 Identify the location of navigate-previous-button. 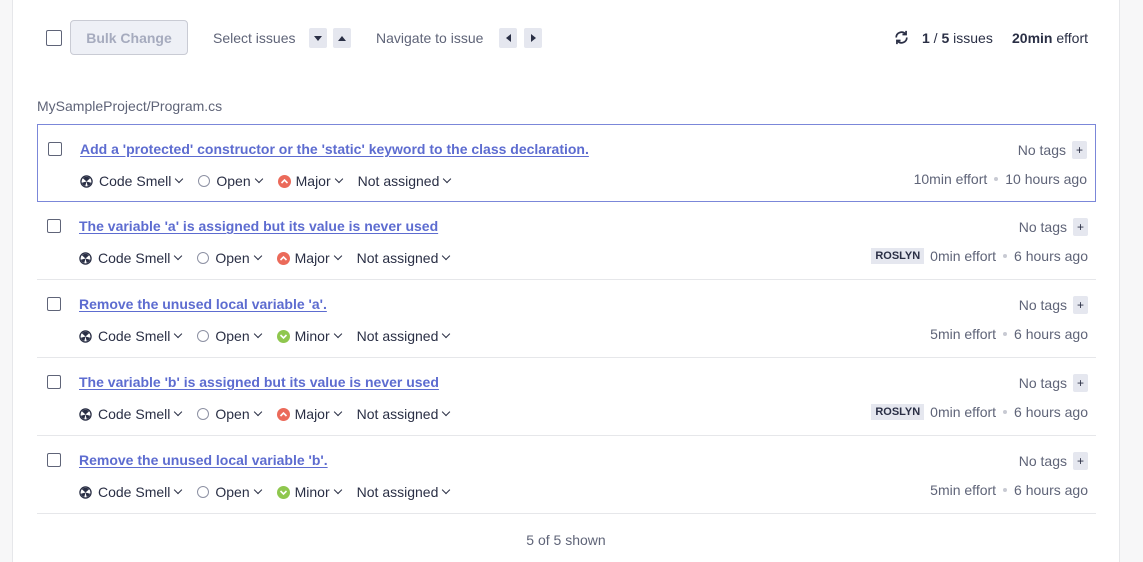
(508, 38).